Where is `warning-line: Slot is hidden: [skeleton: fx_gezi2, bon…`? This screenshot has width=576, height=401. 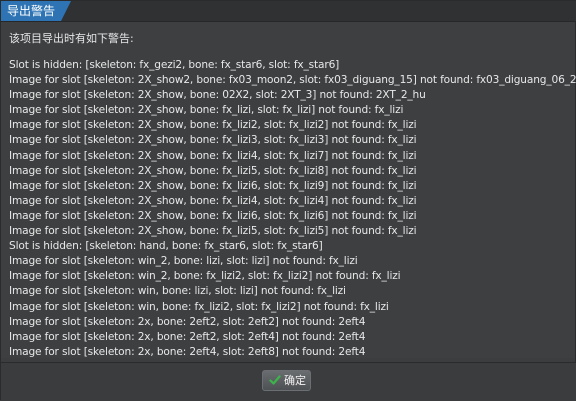 warning-line: Slot is hidden: [skeleton: fx_gezi2, bon… is located at coordinates (174, 65).